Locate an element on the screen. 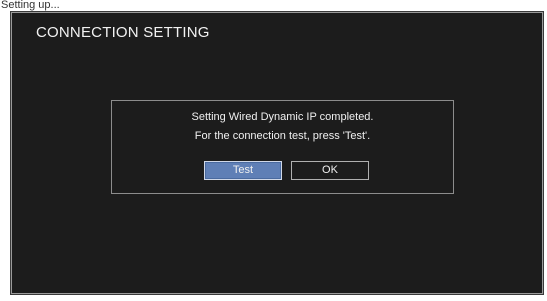 The image size is (547, 301). ok-button: OK is located at coordinates (330, 170).